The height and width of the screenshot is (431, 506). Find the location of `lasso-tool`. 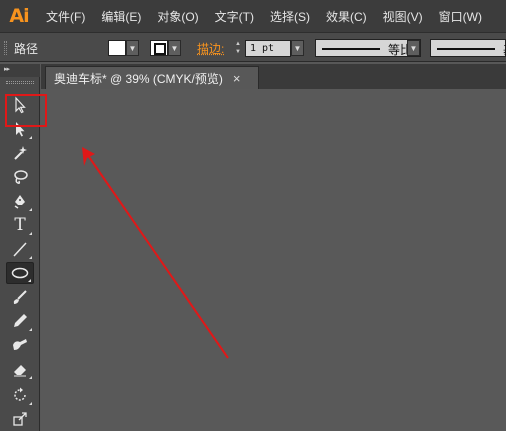

lasso-tool is located at coordinates (20, 177).